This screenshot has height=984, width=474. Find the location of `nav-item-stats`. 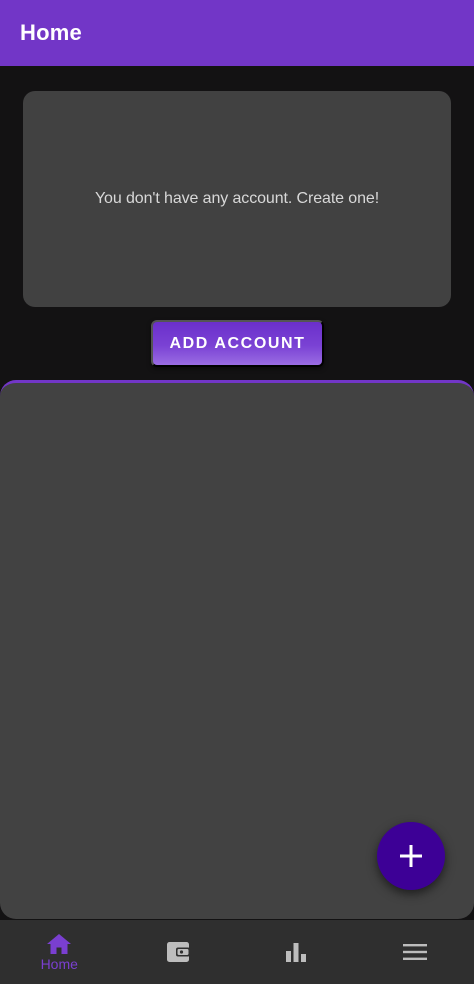

nav-item-stats is located at coordinates (296, 952).